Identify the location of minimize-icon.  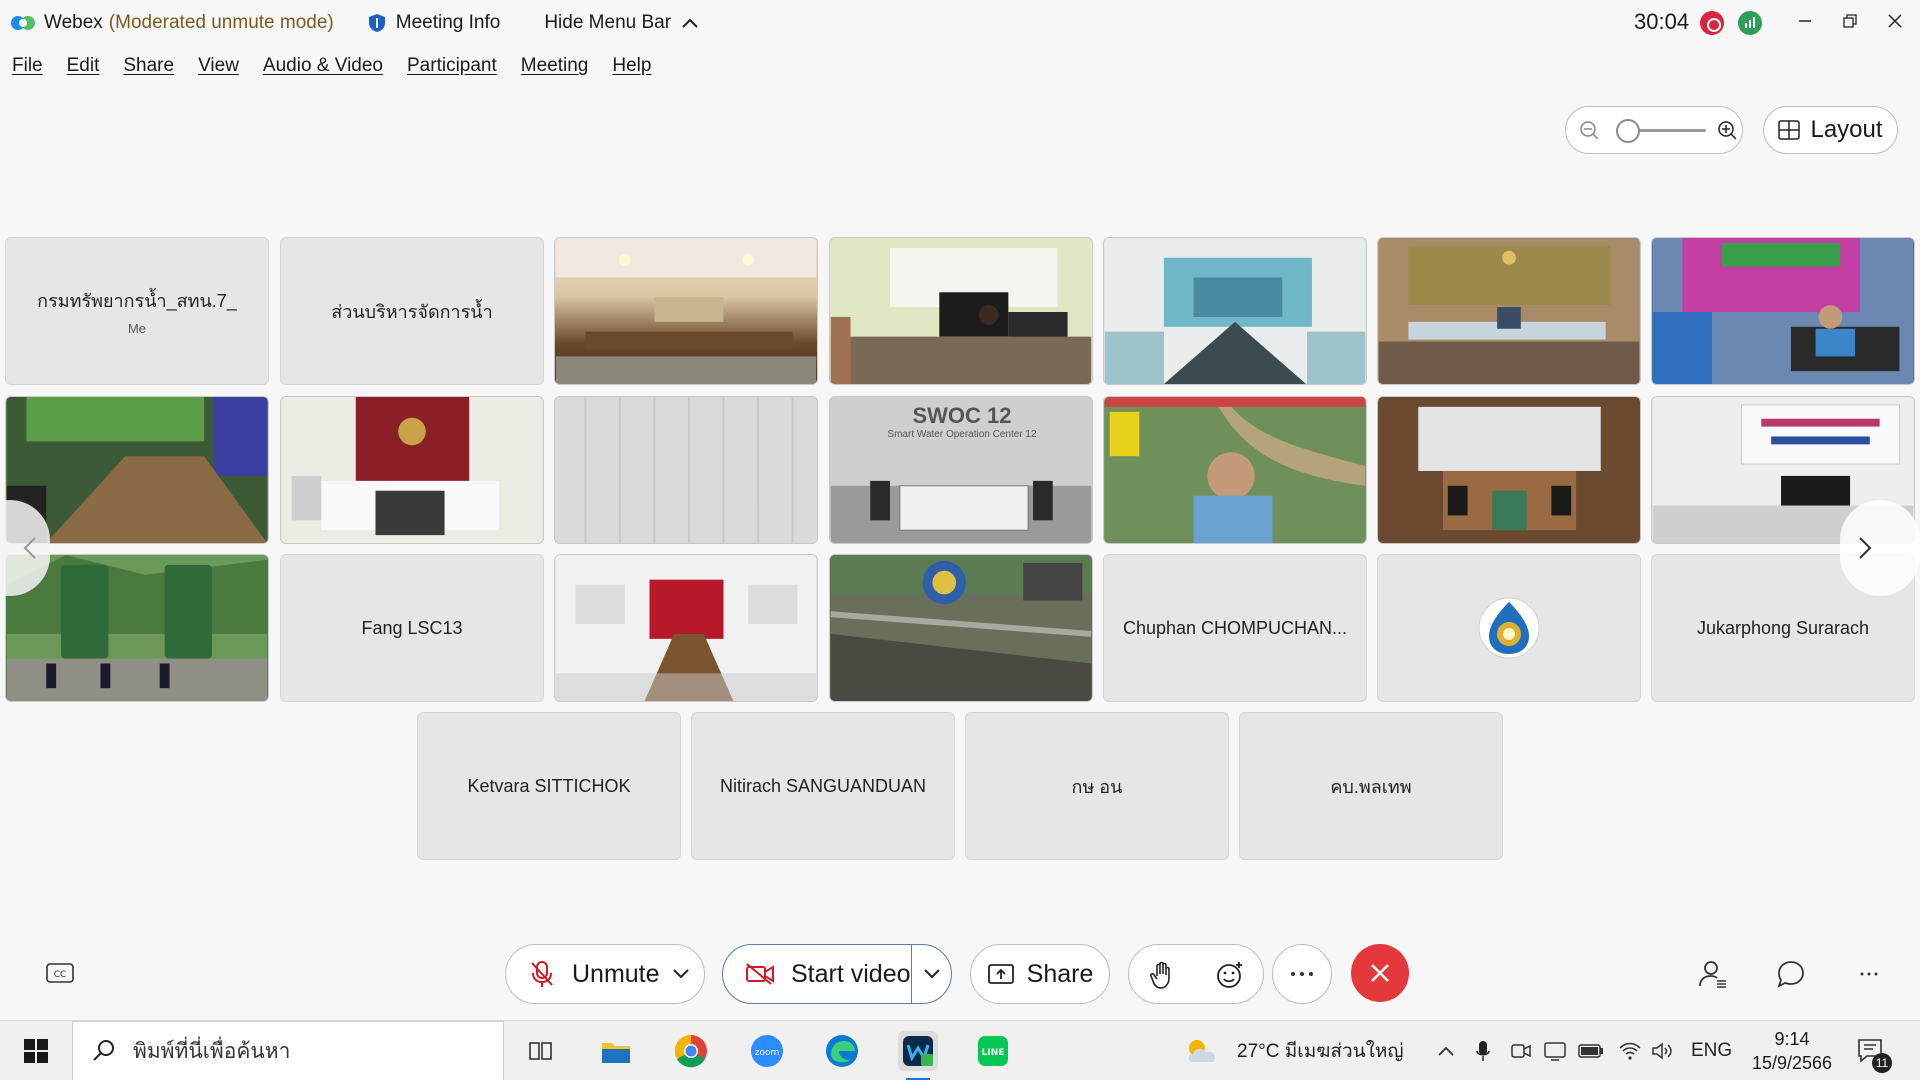
(1805, 21).